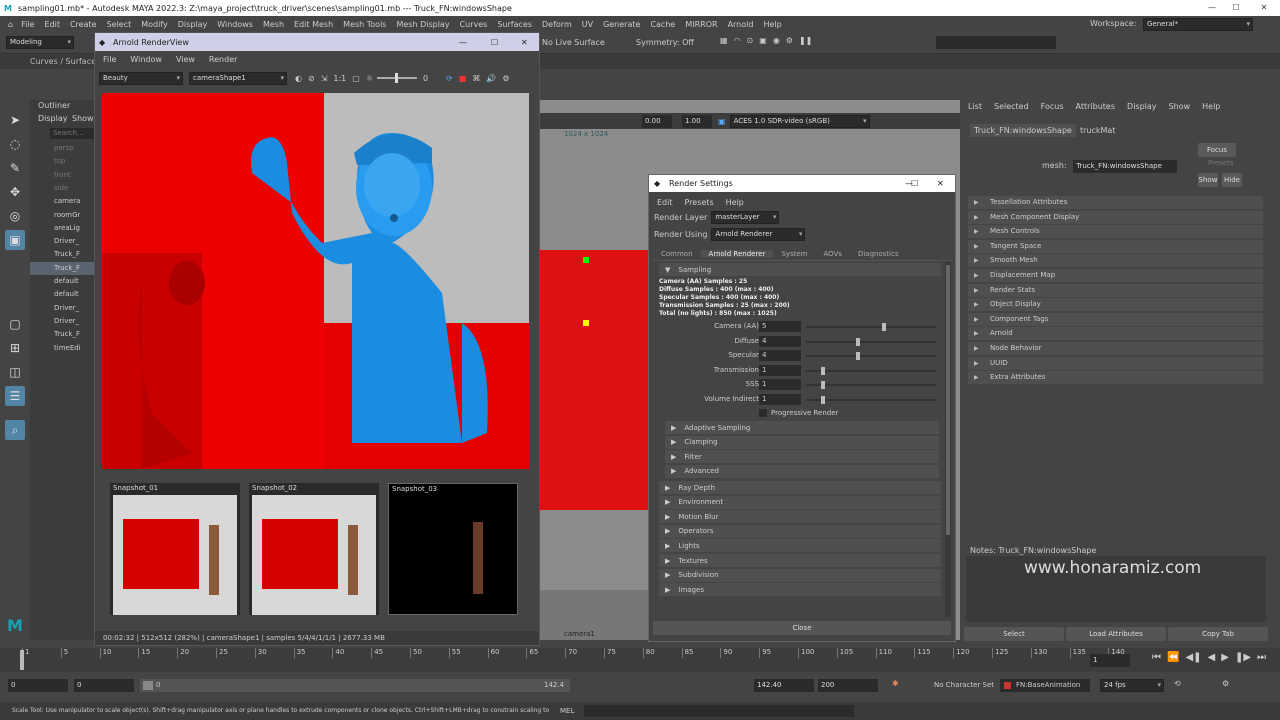 This screenshot has height=720, width=1280. Describe the element at coordinates (62, 294) in the screenshot. I see `outliner-item: default` at that location.